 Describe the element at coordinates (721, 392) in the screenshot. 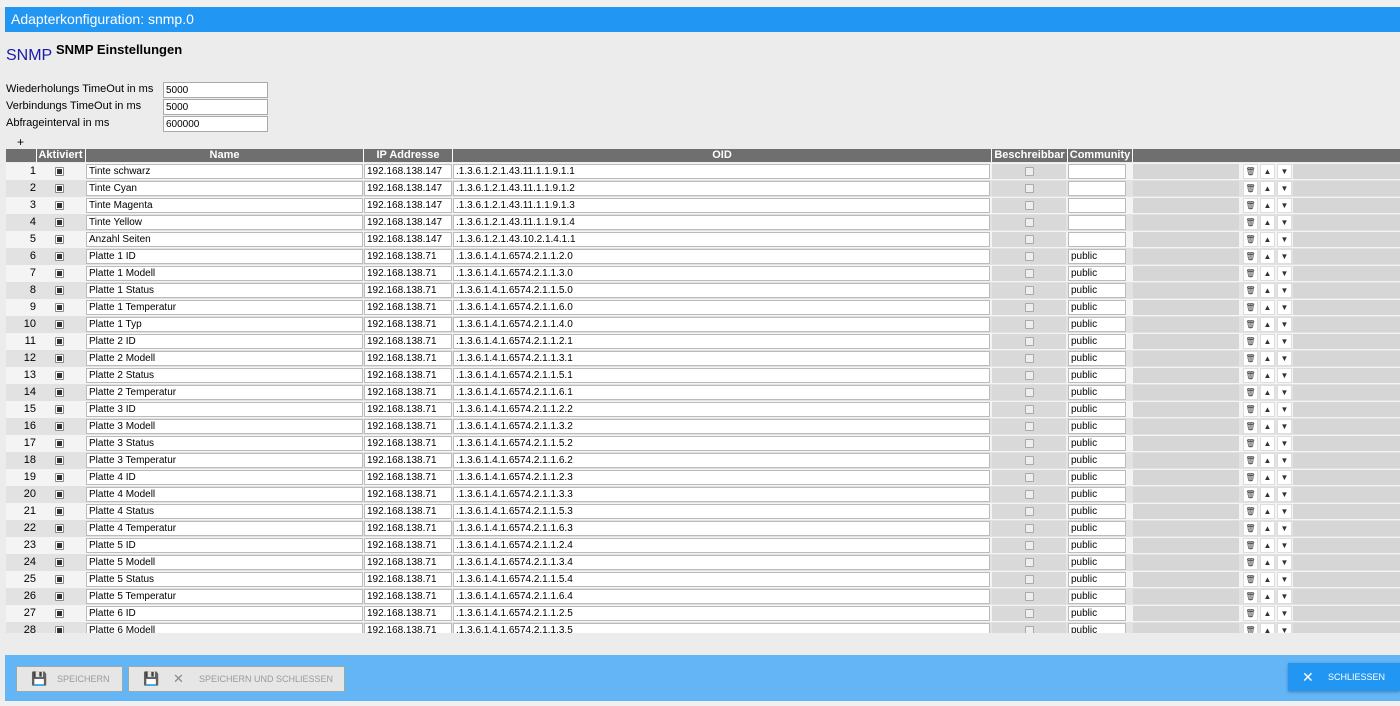

I see `oid-input: .1.3.6.1.4.1.6574.2.1.1.6.1` at that location.